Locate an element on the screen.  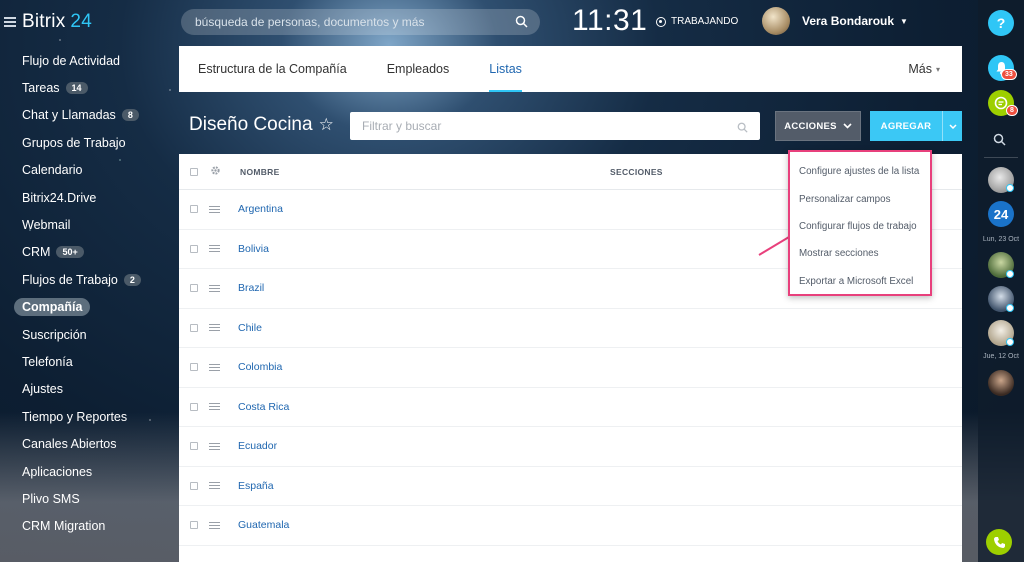
global-search is located at coordinates (360, 22).